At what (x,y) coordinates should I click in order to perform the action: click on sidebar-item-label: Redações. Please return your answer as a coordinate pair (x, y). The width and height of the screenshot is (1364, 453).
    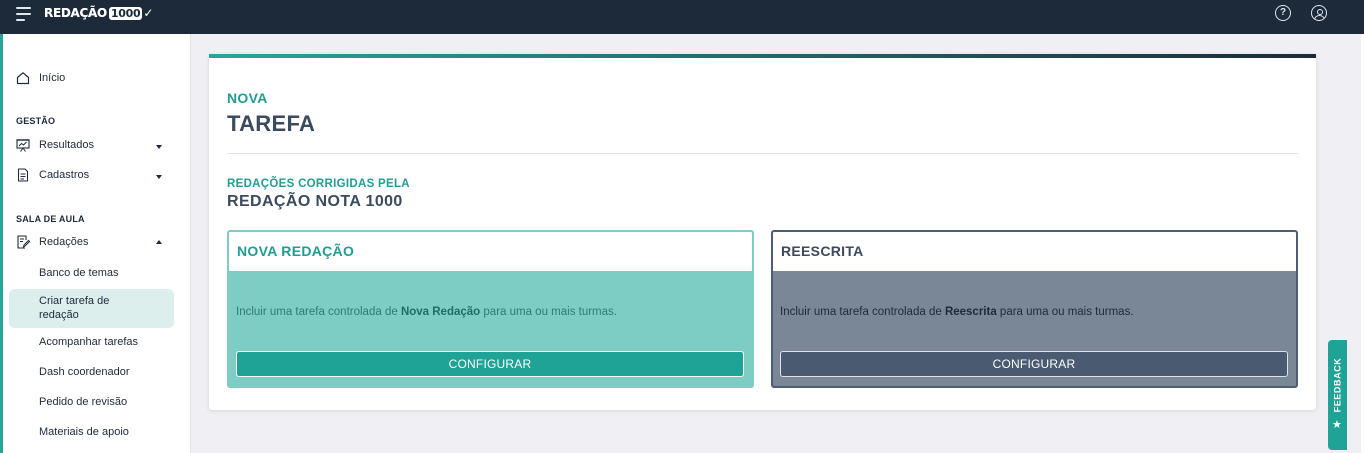
    Looking at the image, I should click on (64, 242).